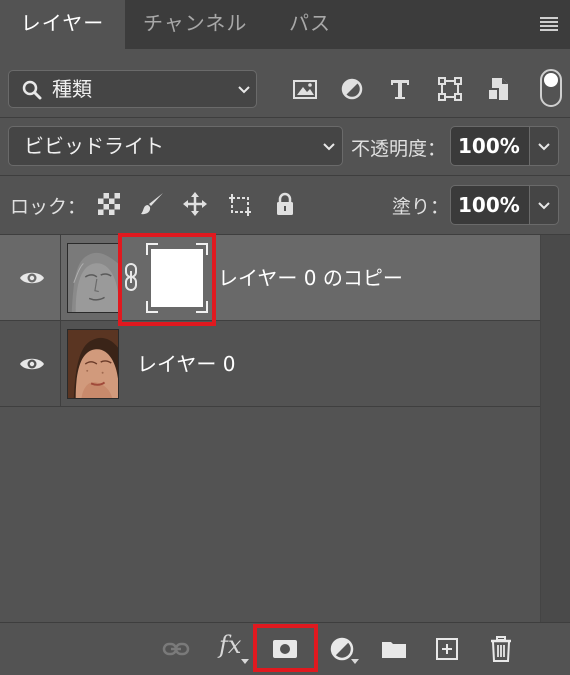 This screenshot has width=570, height=675. What do you see at coordinates (447, 649) in the screenshot?
I see `new-layer-icon` at bounding box center [447, 649].